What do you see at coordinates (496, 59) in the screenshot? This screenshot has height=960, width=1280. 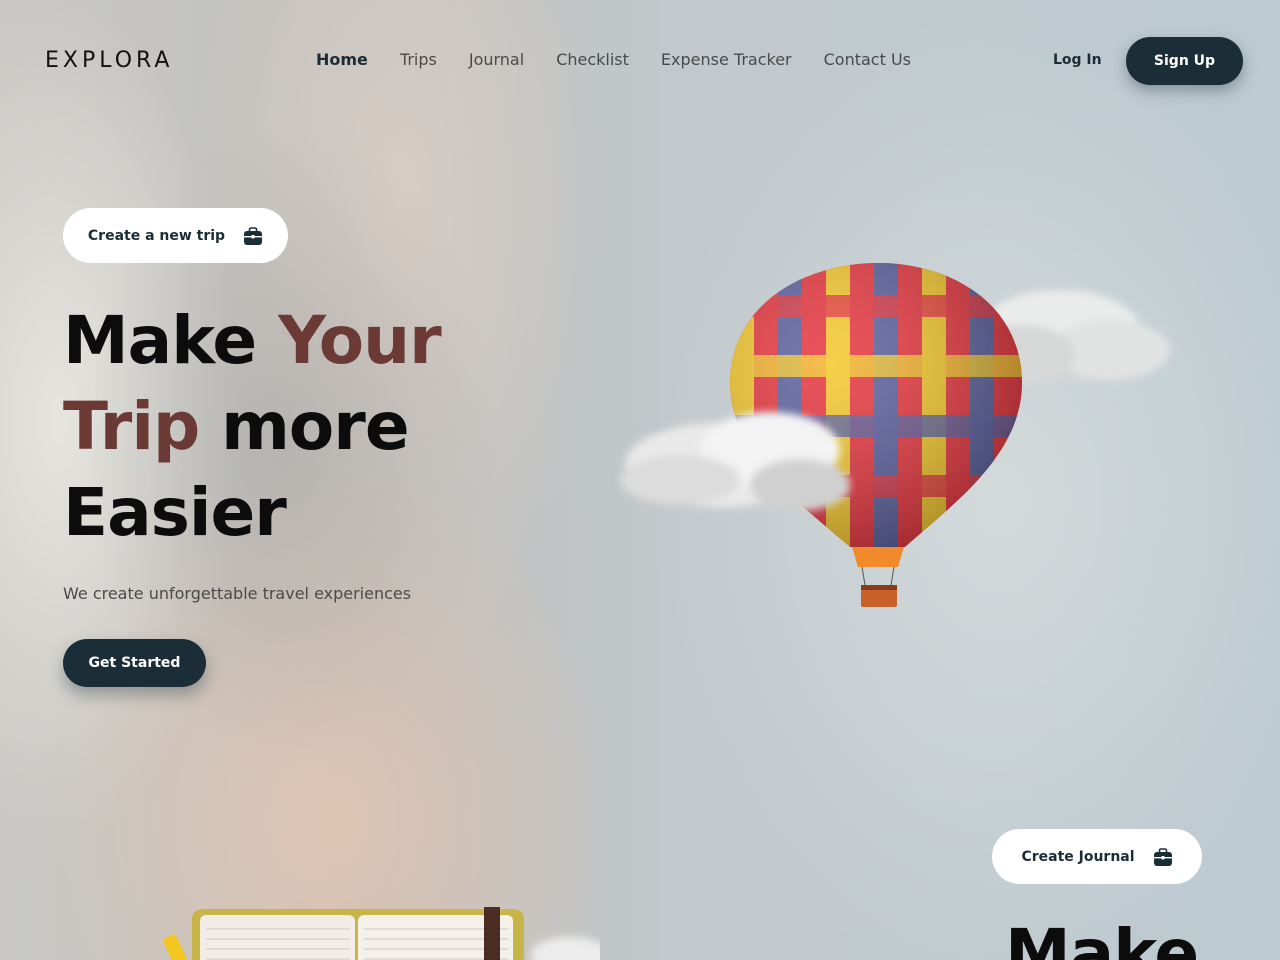 I see `nav-journal: Journal` at bounding box center [496, 59].